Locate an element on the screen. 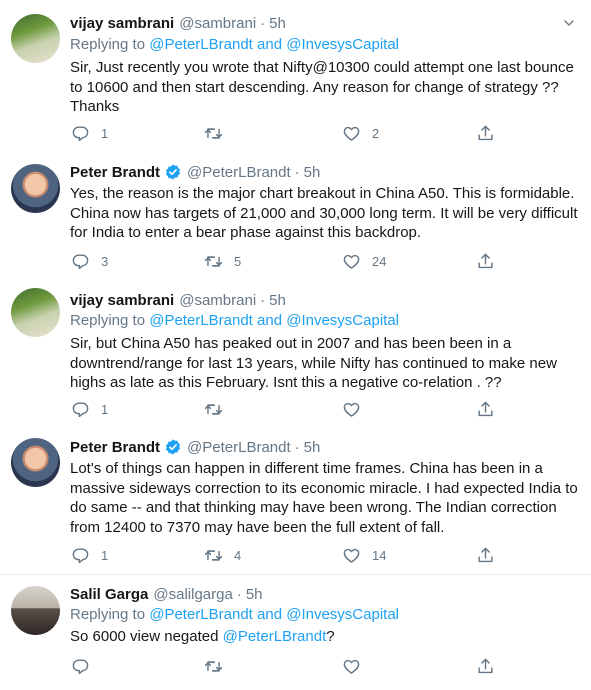 This screenshot has height=690, width=591. tweet-actions: 1 is located at coordinates (290, 409).